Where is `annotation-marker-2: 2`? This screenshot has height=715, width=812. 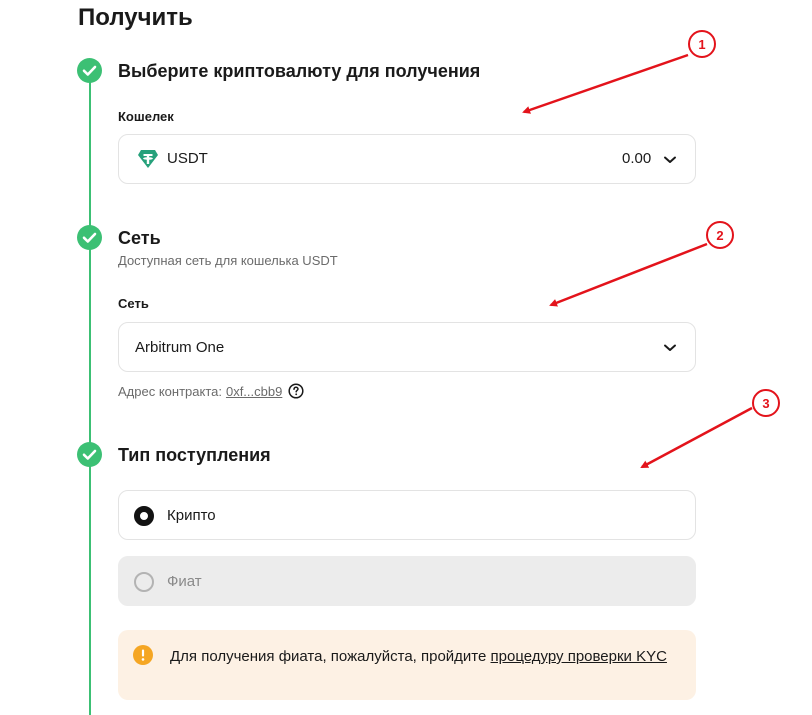 annotation-marker-2: 2 is located at coordinates (720, 235).